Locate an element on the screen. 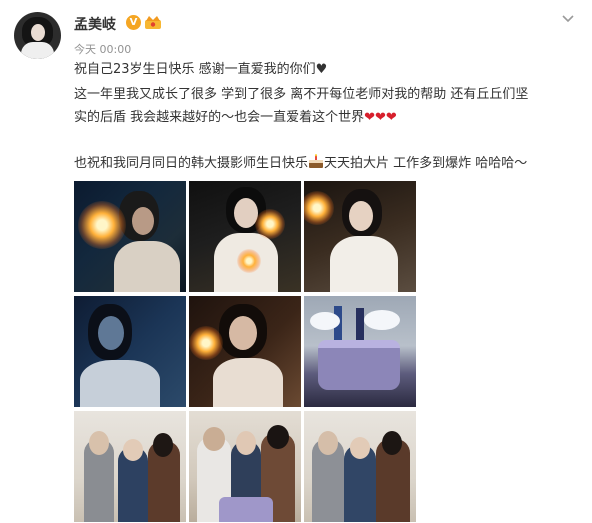 This screenshot has width=592, height=523. username: 孟美岐 is located at coordinates (95, 24).